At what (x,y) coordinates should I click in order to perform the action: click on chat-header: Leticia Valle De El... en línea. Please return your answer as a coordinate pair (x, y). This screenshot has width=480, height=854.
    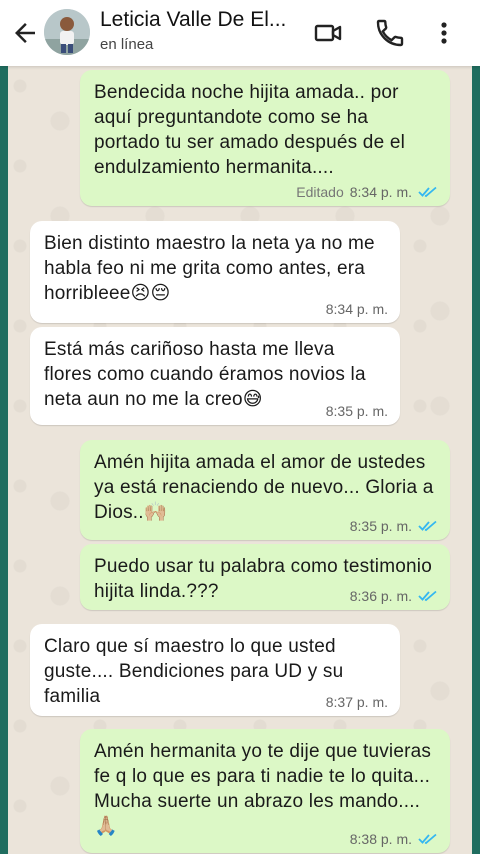
    Looking at the image, I should click on (240, 33).